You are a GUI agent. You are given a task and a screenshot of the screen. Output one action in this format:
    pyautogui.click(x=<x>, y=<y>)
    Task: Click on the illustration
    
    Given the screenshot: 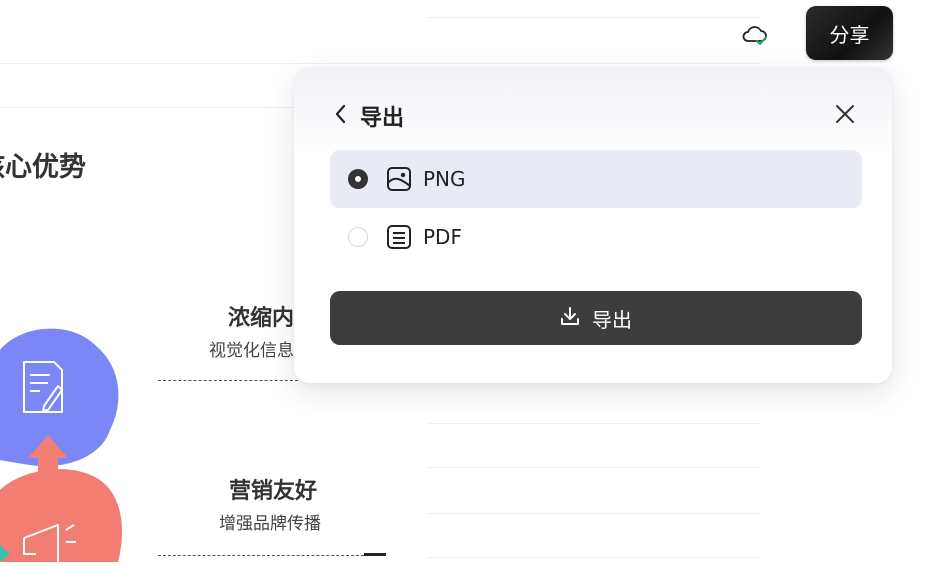 What is the action you would take?
    pyautogui.click(x=70, y=441)
    